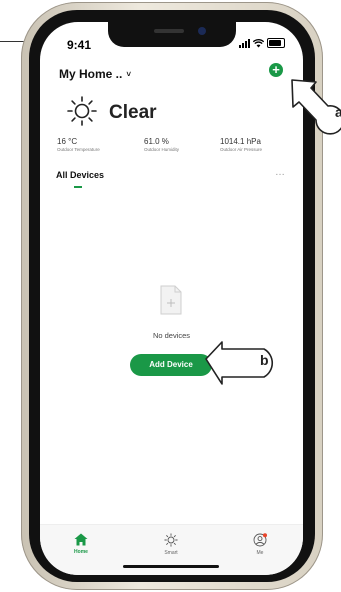 Image resolution: width=341 pixels, height=592 pixels. Describe the element at coordinates (91, 74) in the screenshot. I see `home-name: My Home ..` at that location.